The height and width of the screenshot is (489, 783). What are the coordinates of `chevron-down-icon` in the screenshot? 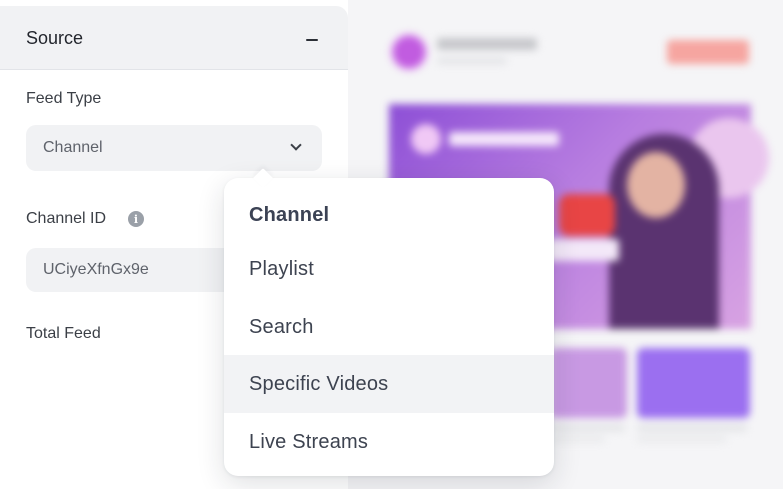 It's located at (296, 145).